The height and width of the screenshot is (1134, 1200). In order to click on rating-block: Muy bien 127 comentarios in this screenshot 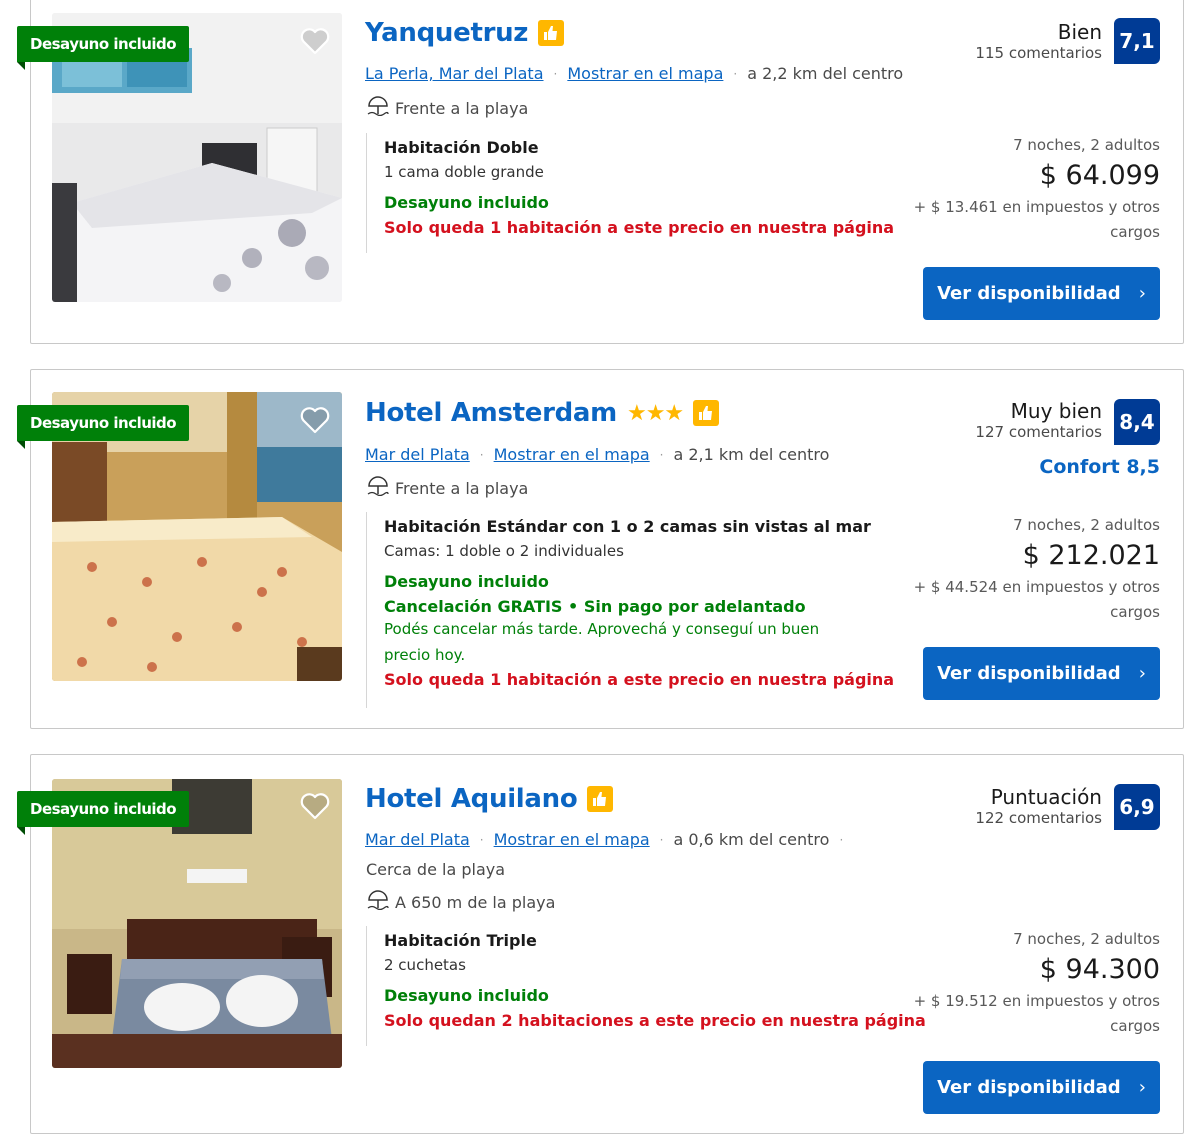, I will do `click(1038, 420)`.